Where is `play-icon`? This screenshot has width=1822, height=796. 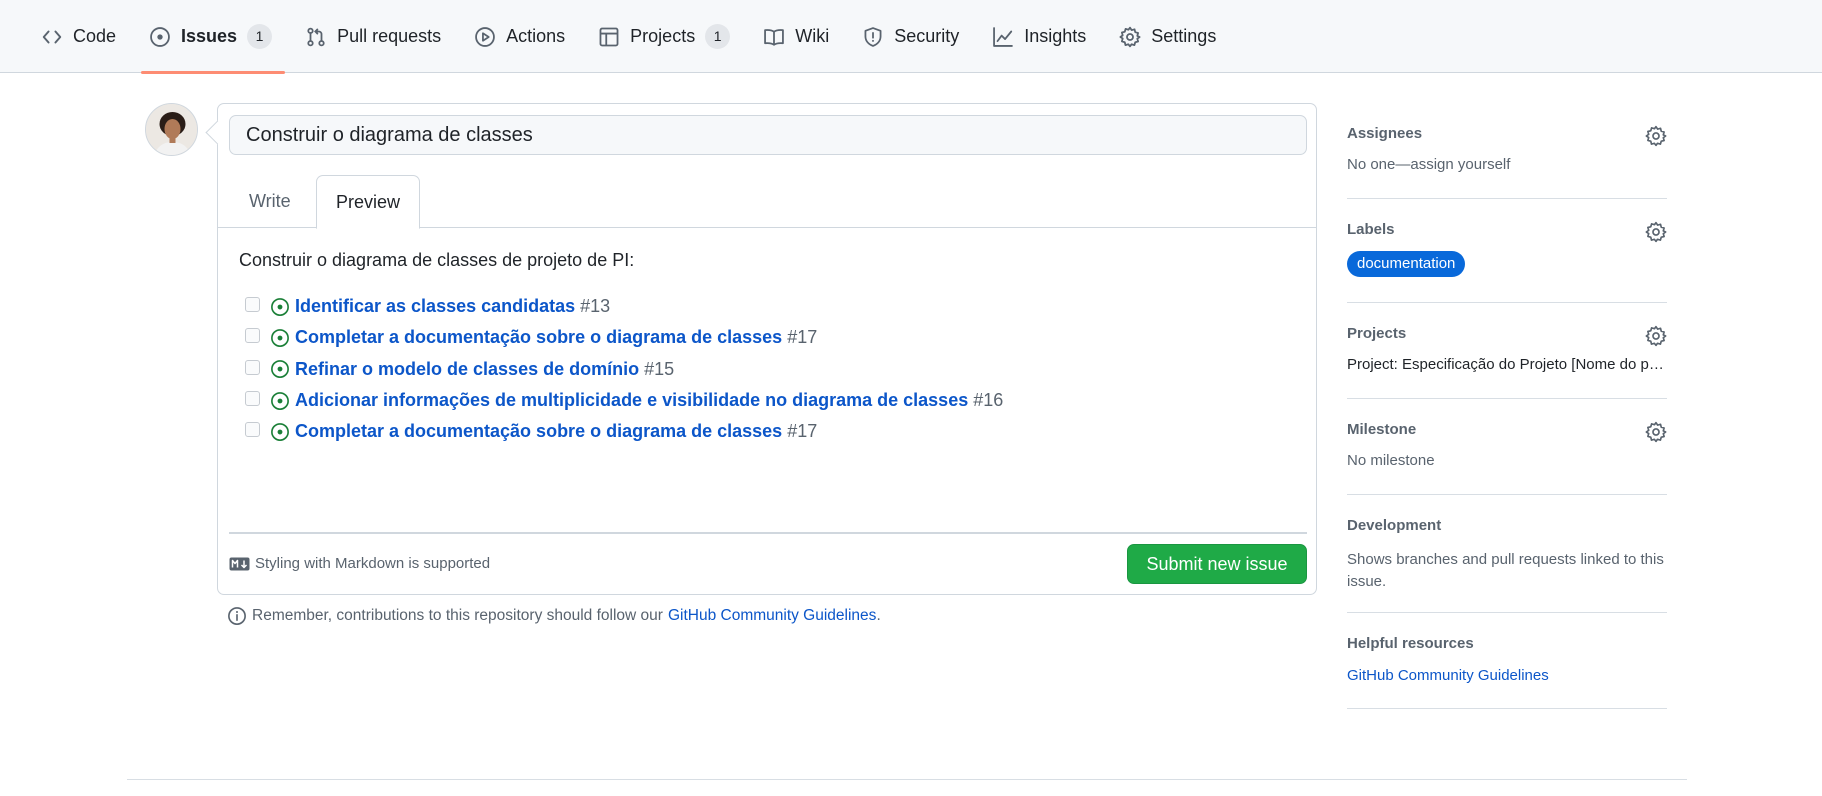
play-icon is located at coordinates (485, 37).